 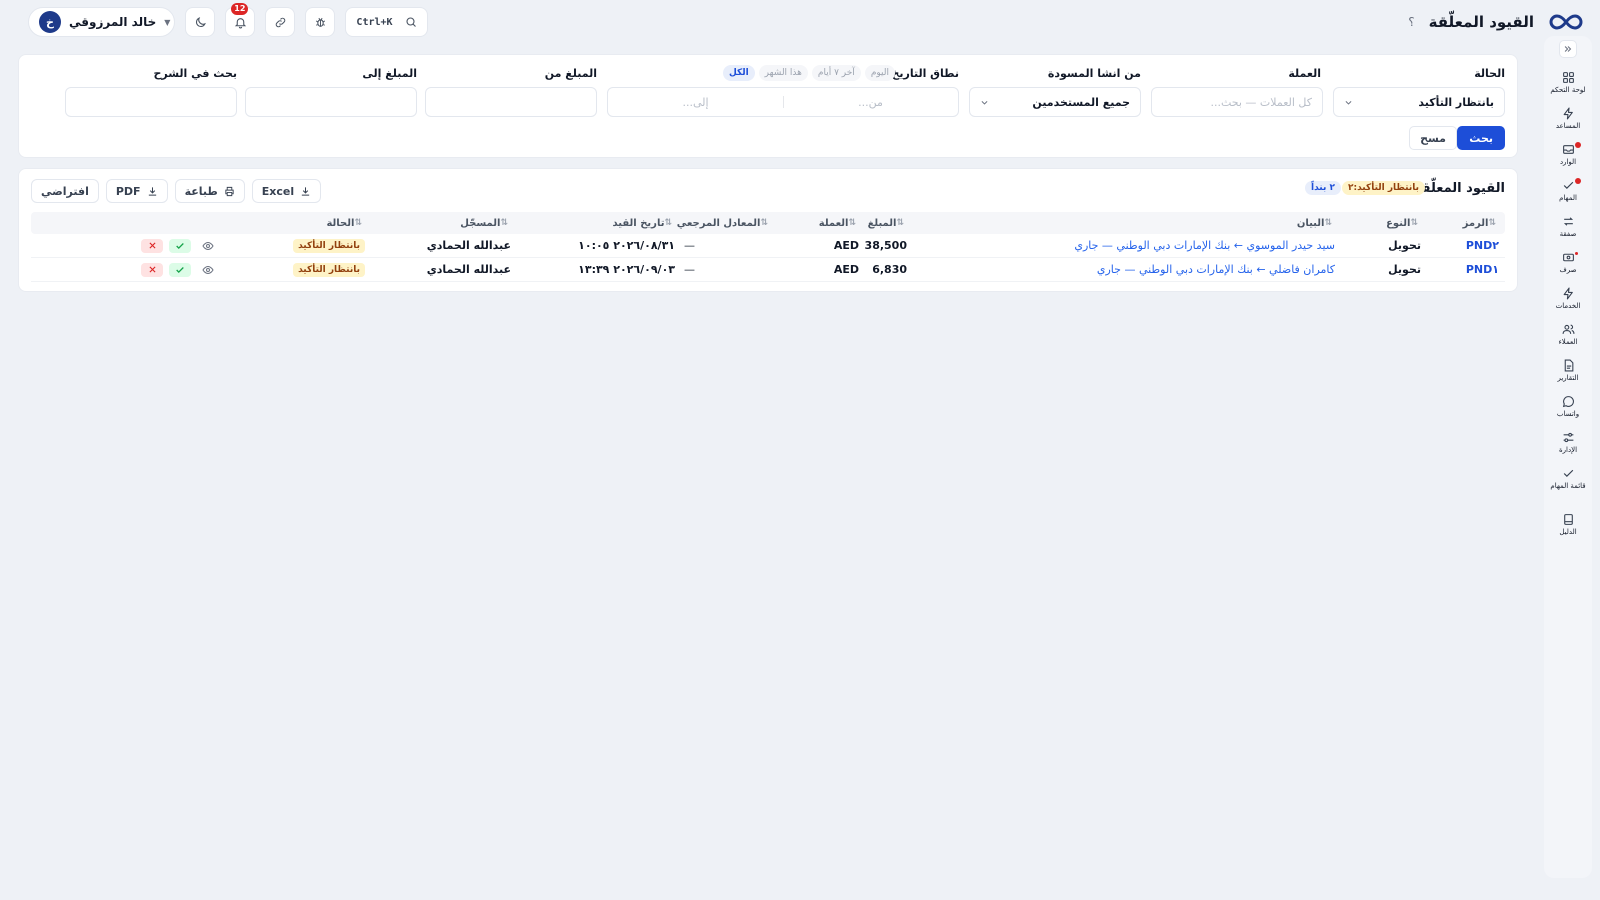 I want to click on description-search-input, so click(x=151, y=102).